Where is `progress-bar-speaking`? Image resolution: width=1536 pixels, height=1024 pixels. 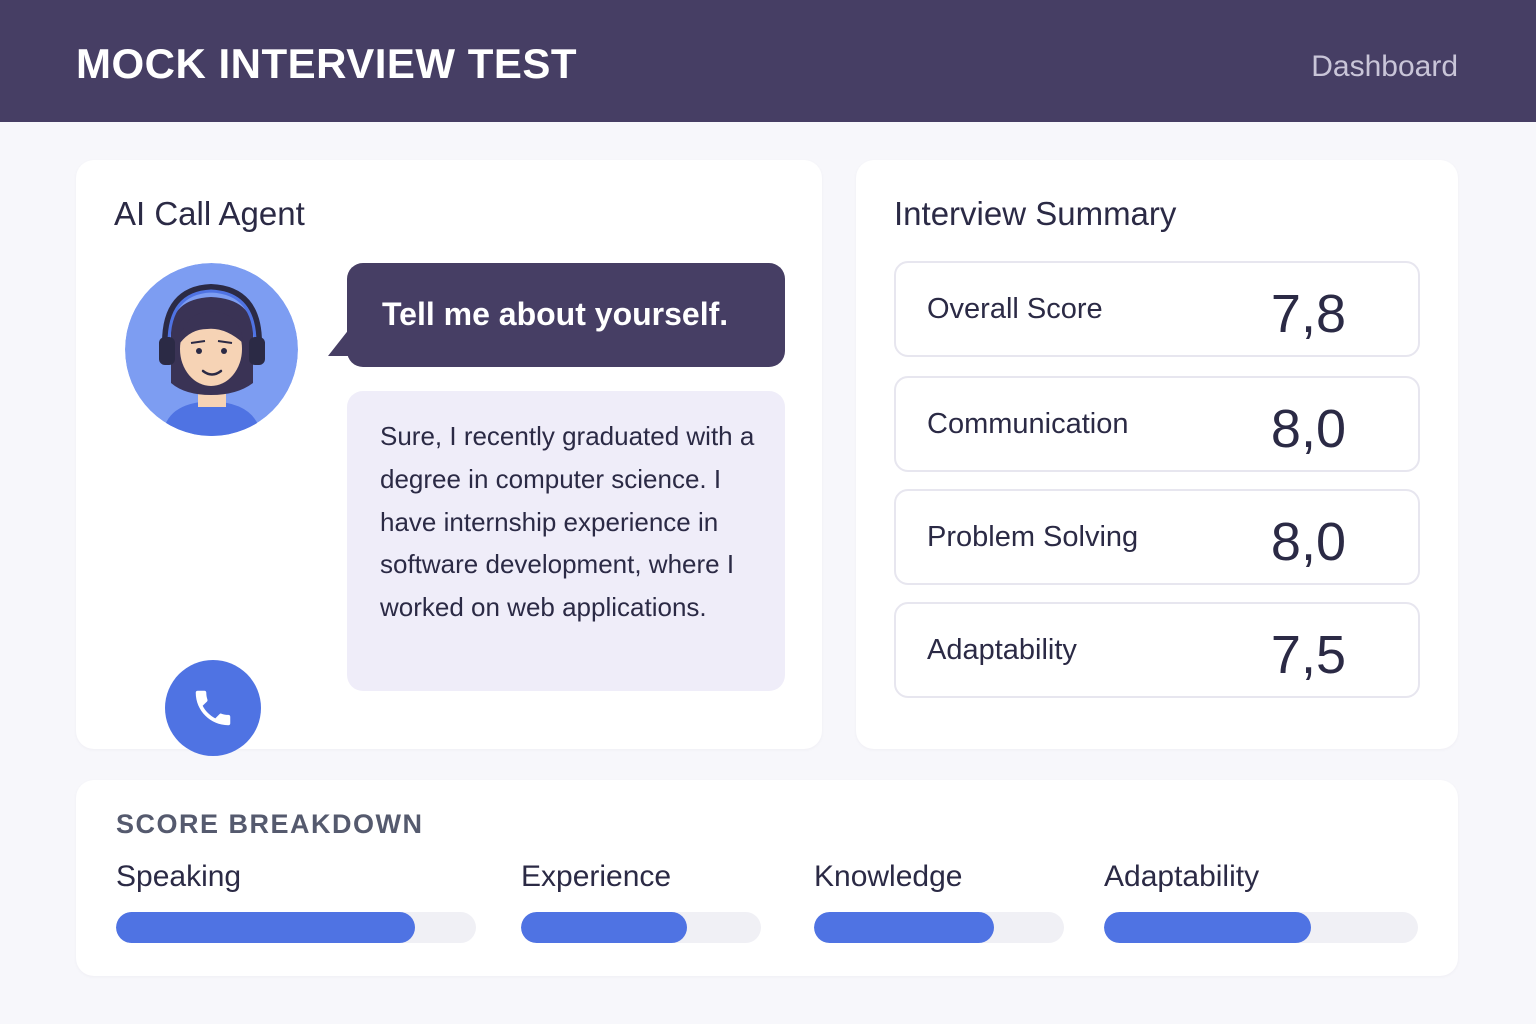
progress-bar-speaking is located at coordinates (296, 927).